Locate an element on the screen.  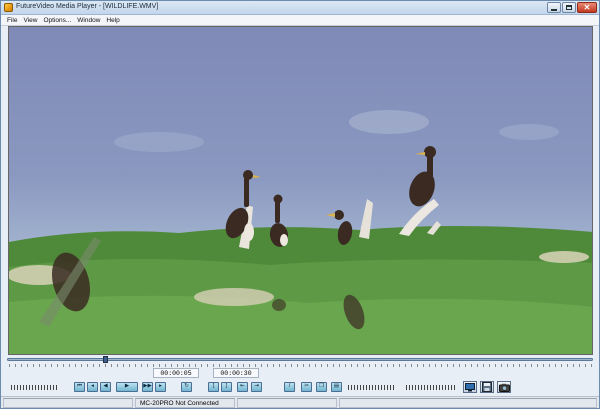
mark-out-icon: ] is located at coordinates (226, 386).